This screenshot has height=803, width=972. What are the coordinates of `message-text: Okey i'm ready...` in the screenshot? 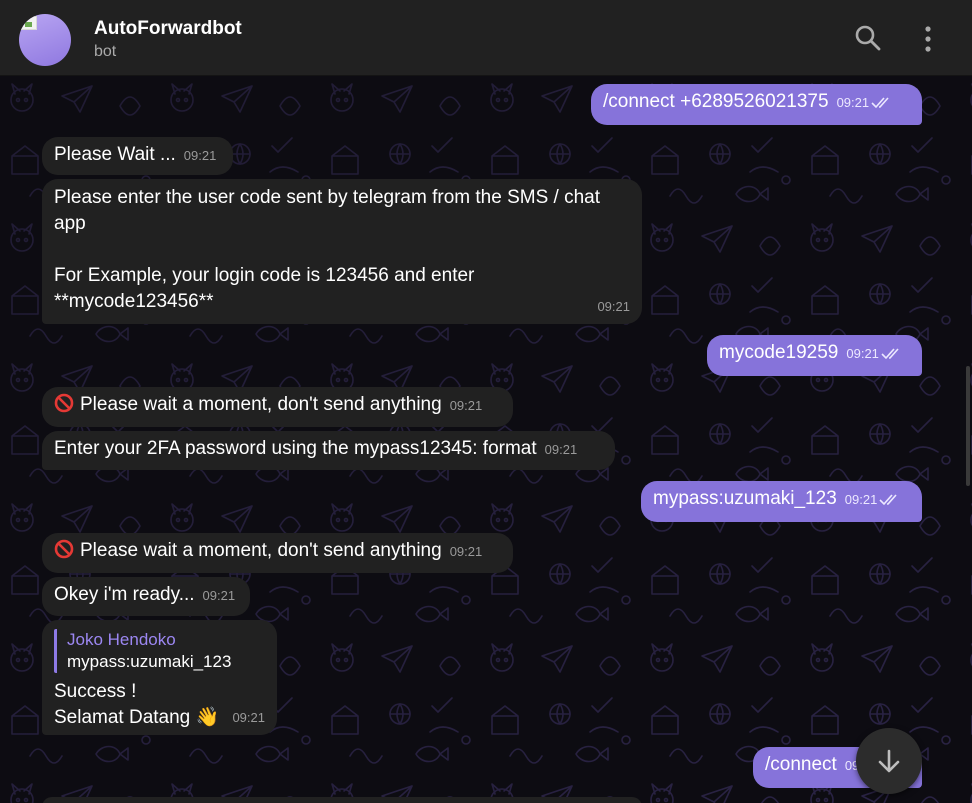 It's located at (124, 594).